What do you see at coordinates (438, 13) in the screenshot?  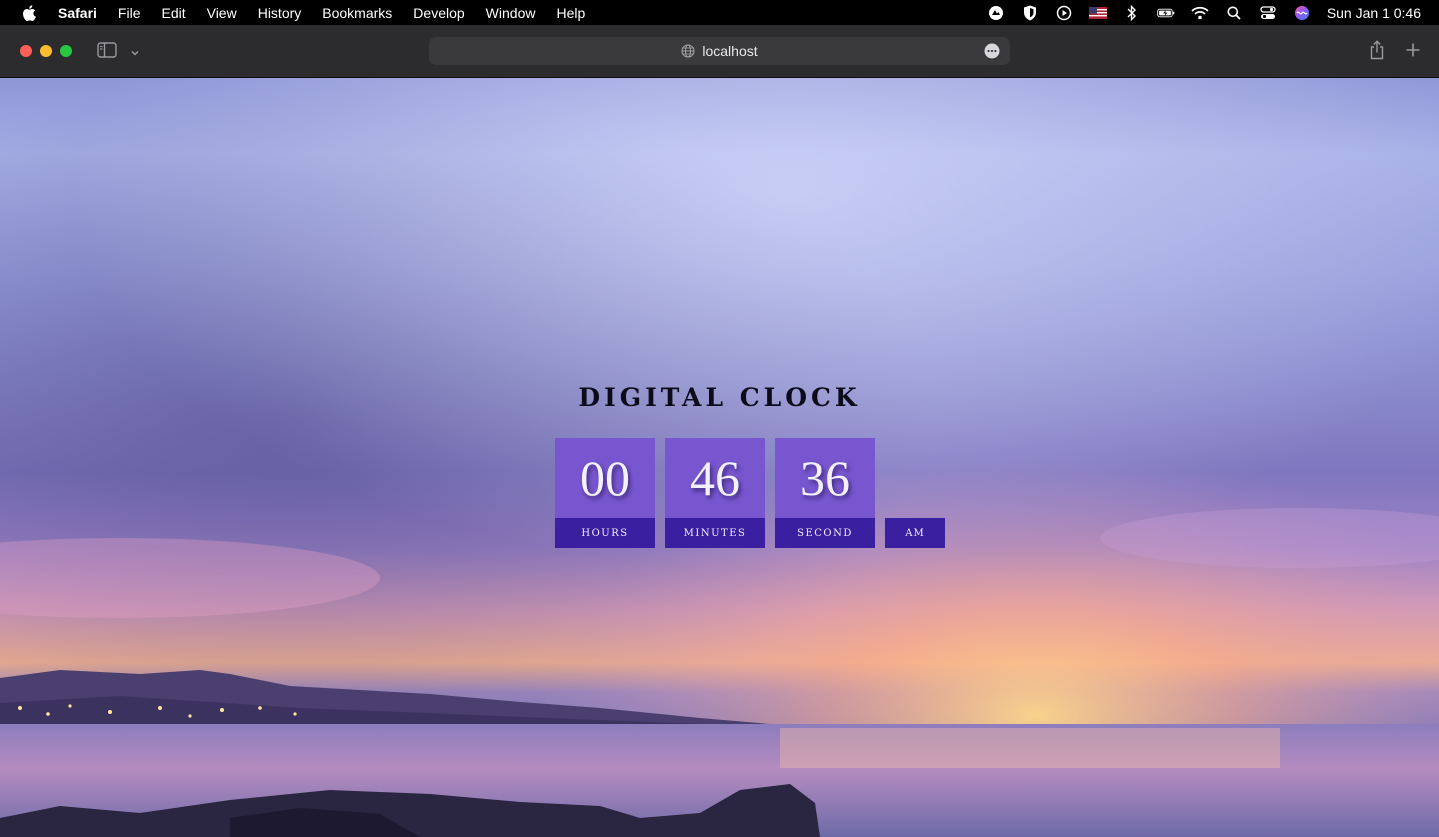 I see `menu-develop: Develop` at bounding box center [438, 13].